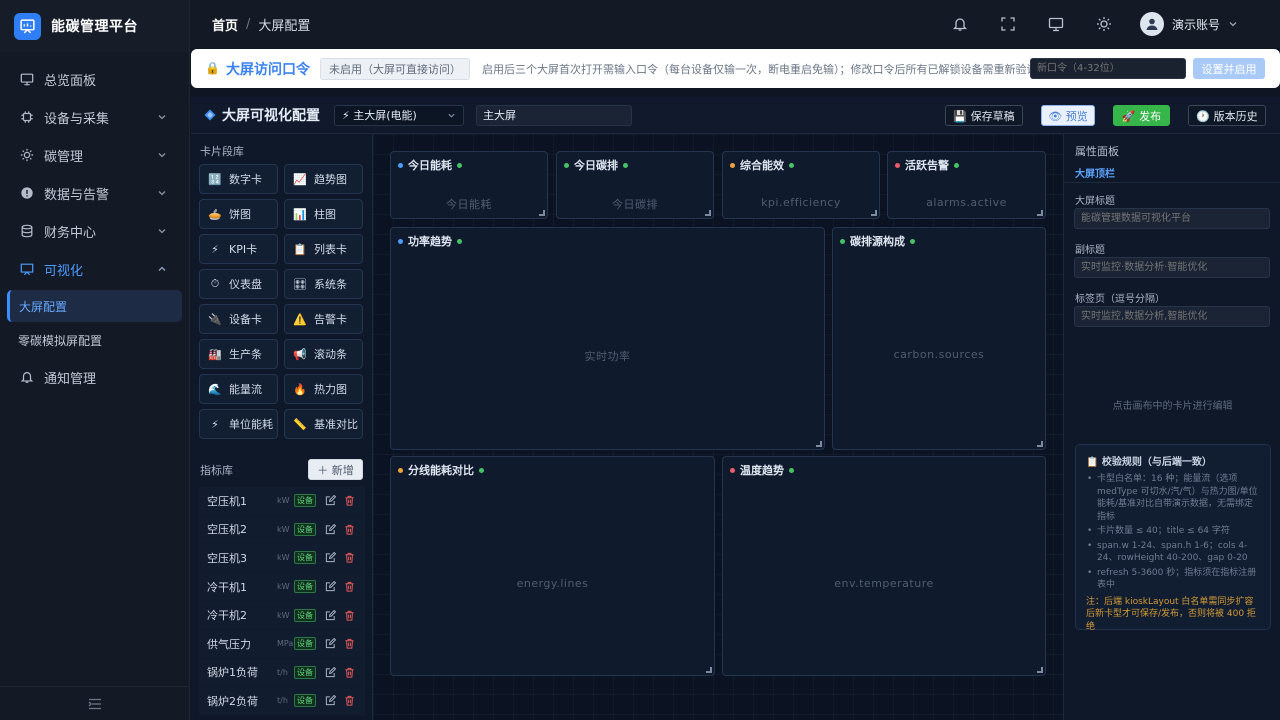 Image resolution: width=1280 pixels, height=720 pixels. I want to click on card-type-chip: 📊 柱图, so click(323, 214).